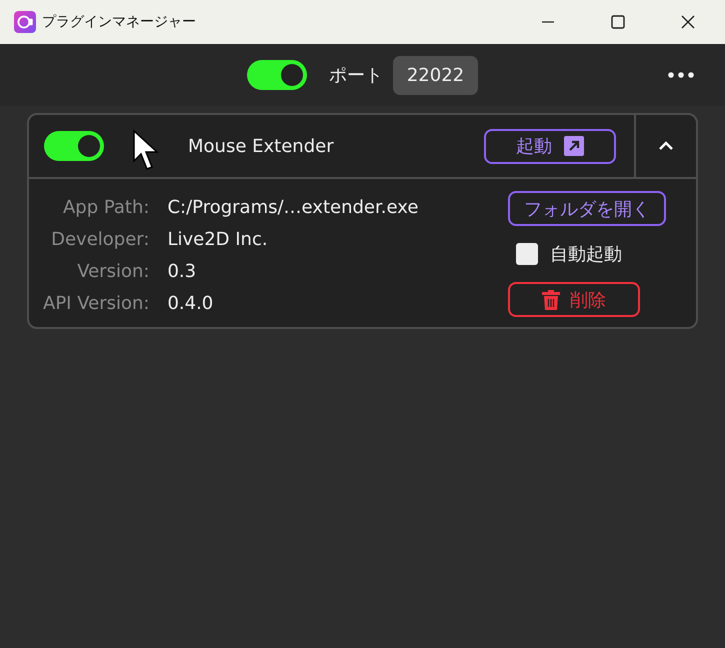 The width and height of the screenshot is (725, 648). I want to click on plugin-name: Mouse Extender, so click(261, 146).